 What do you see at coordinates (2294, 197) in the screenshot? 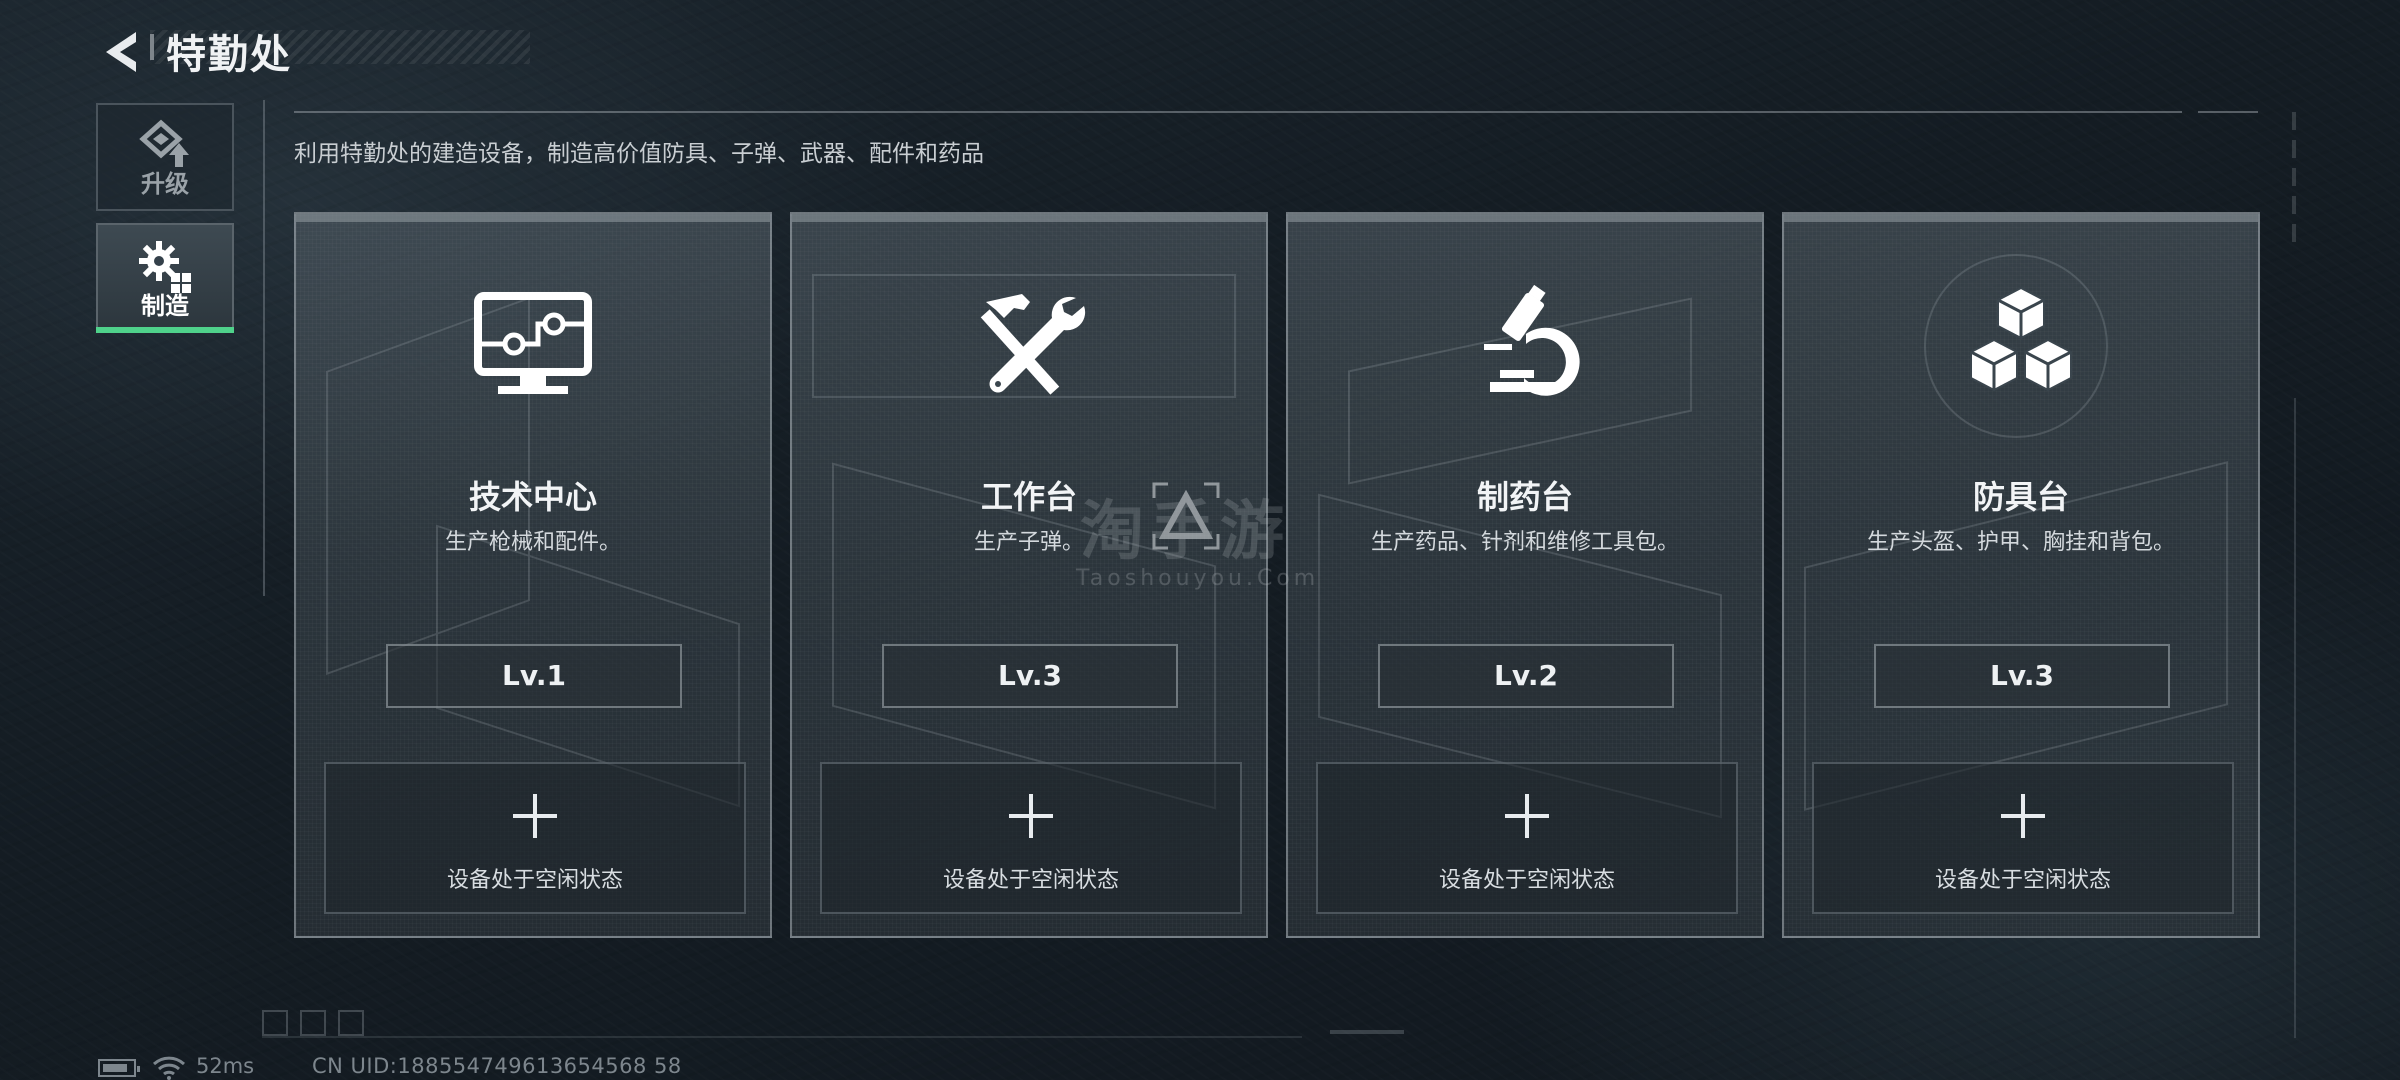
I see `side-decor-marks` at bounding box center [2294, 197].